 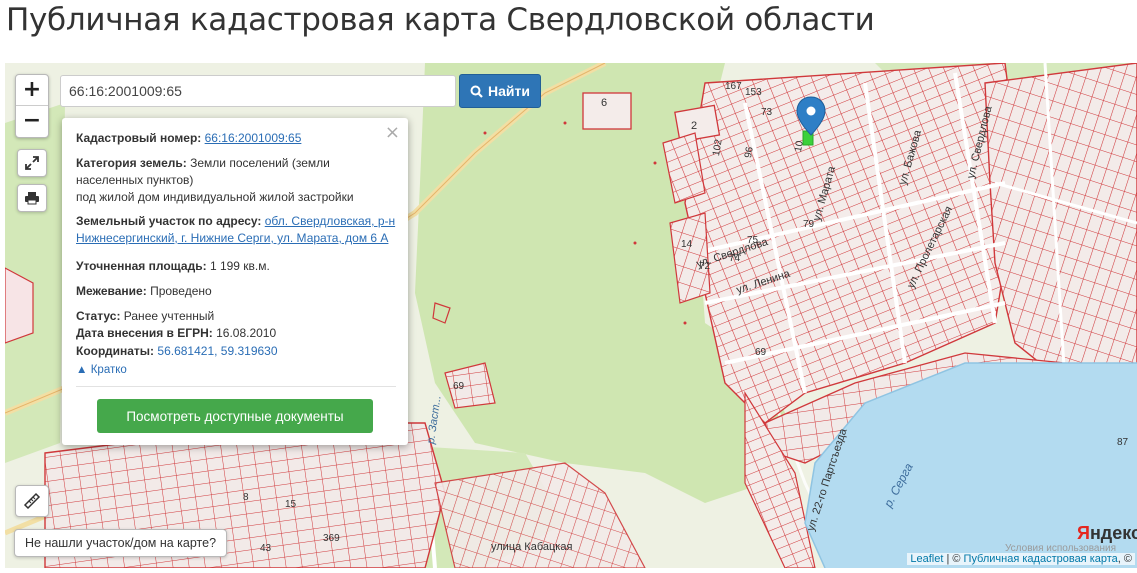 I want to click on search-button: Найти, so click(x=500, y=91).